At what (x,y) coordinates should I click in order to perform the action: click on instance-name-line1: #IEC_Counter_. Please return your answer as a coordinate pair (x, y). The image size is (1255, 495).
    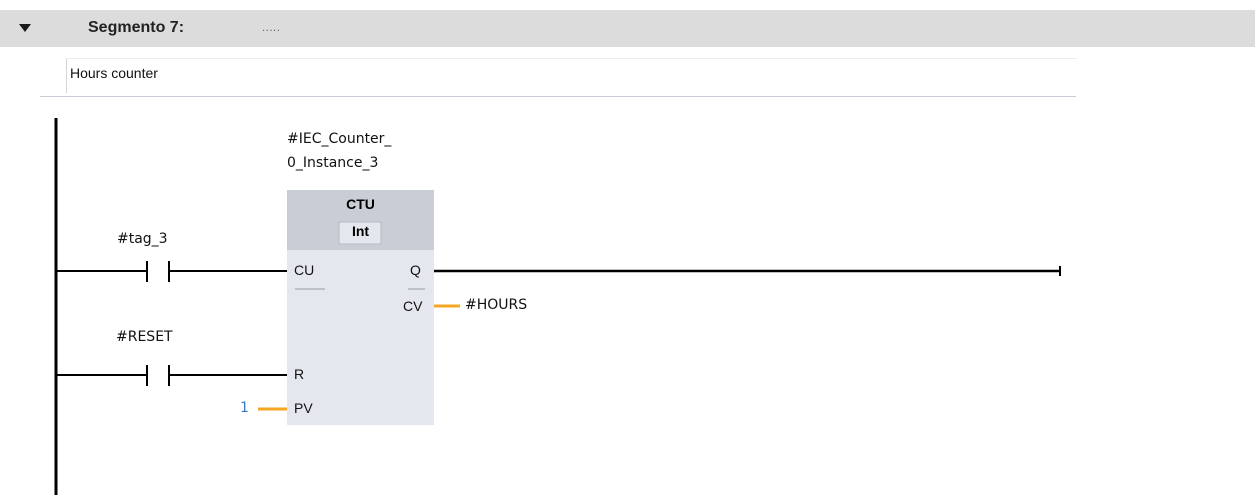
    Looking at the image, I should click on (339, 139).